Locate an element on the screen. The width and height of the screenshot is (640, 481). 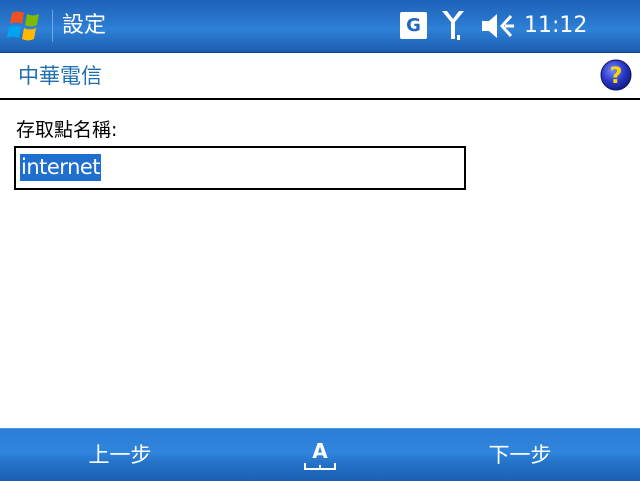
title-separator is located at coordinates (52, 26).